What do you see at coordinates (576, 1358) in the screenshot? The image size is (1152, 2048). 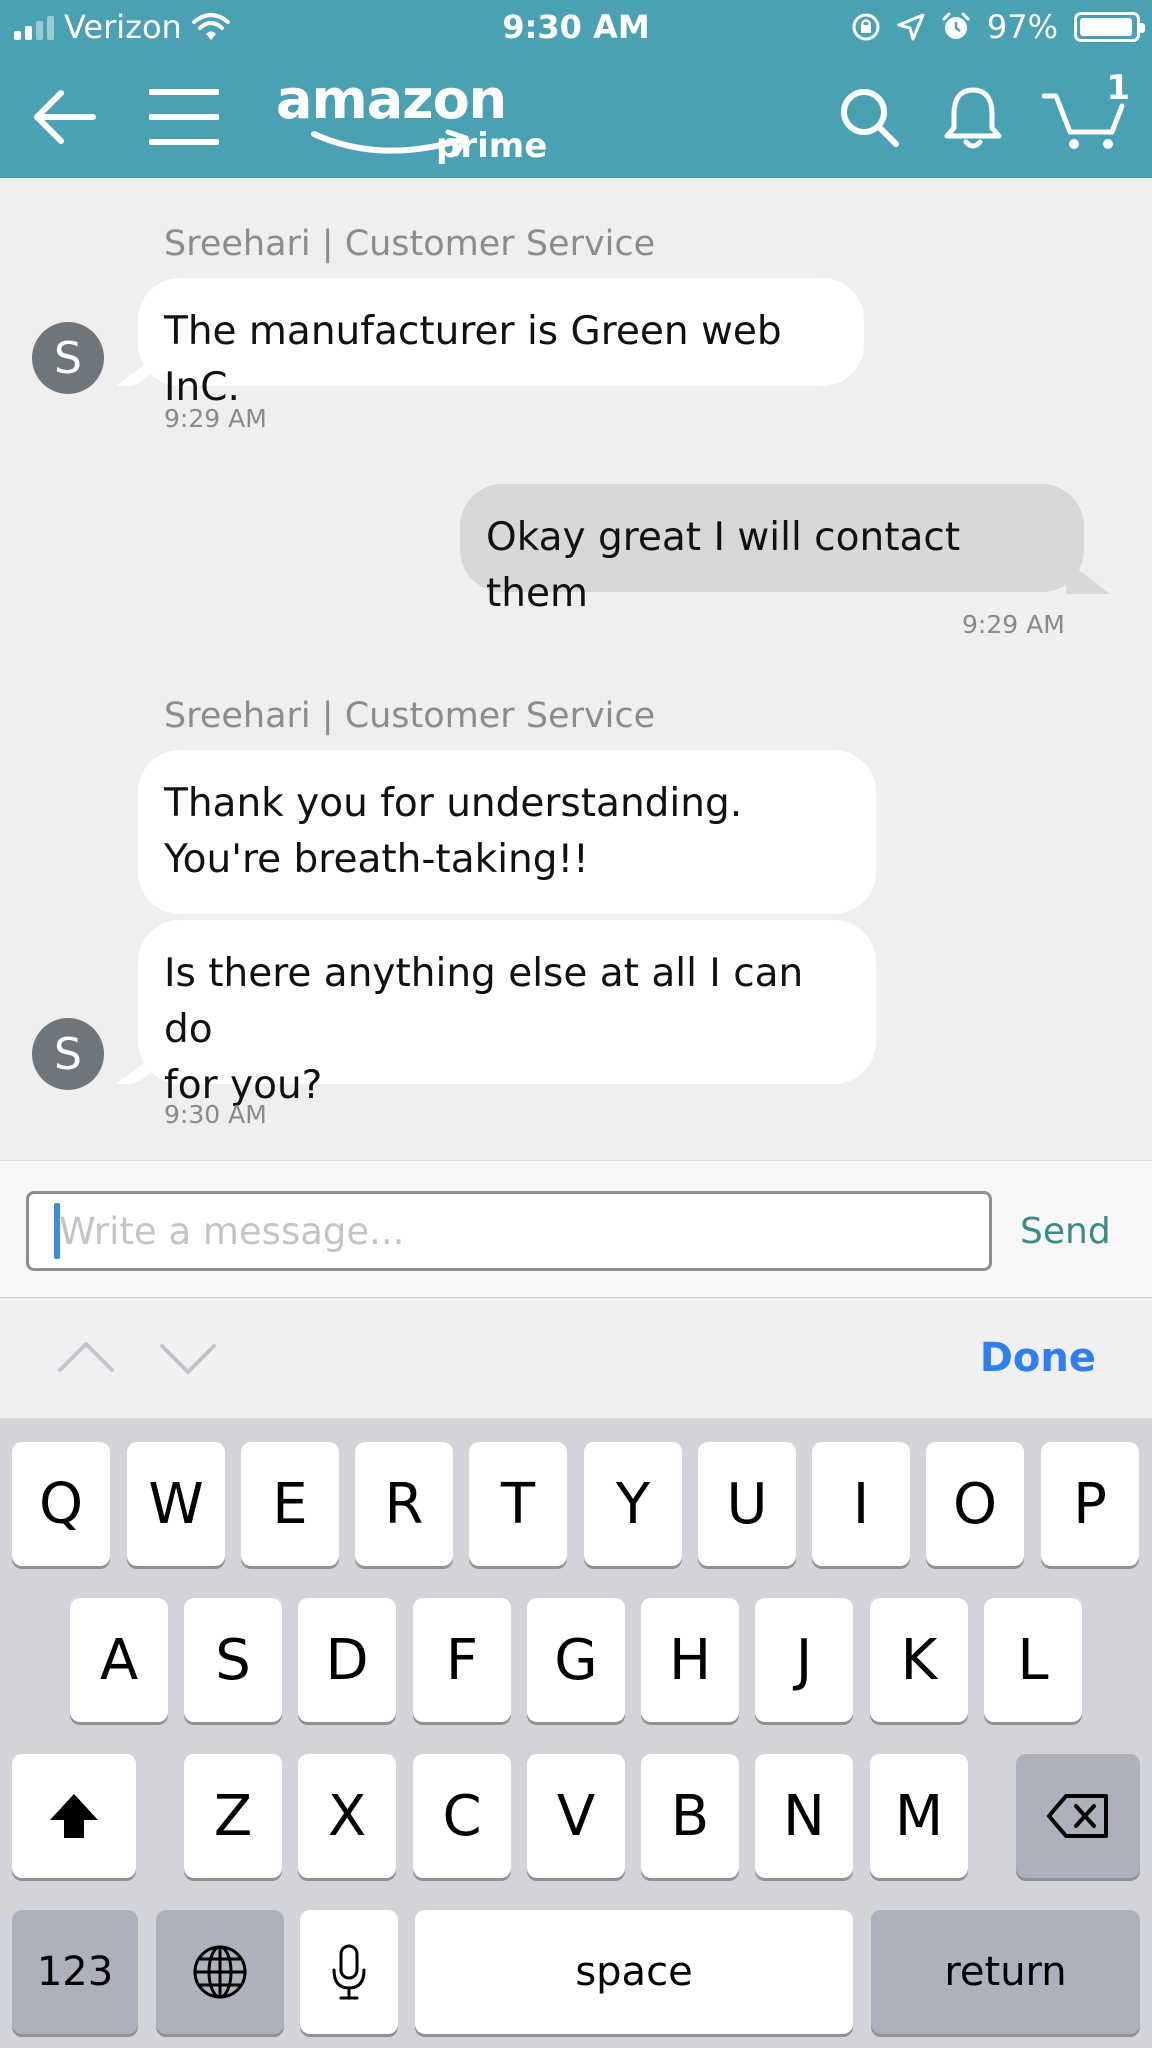 I see `keyboard-accessory-bar: Done` at bounding box center [576, 1358].